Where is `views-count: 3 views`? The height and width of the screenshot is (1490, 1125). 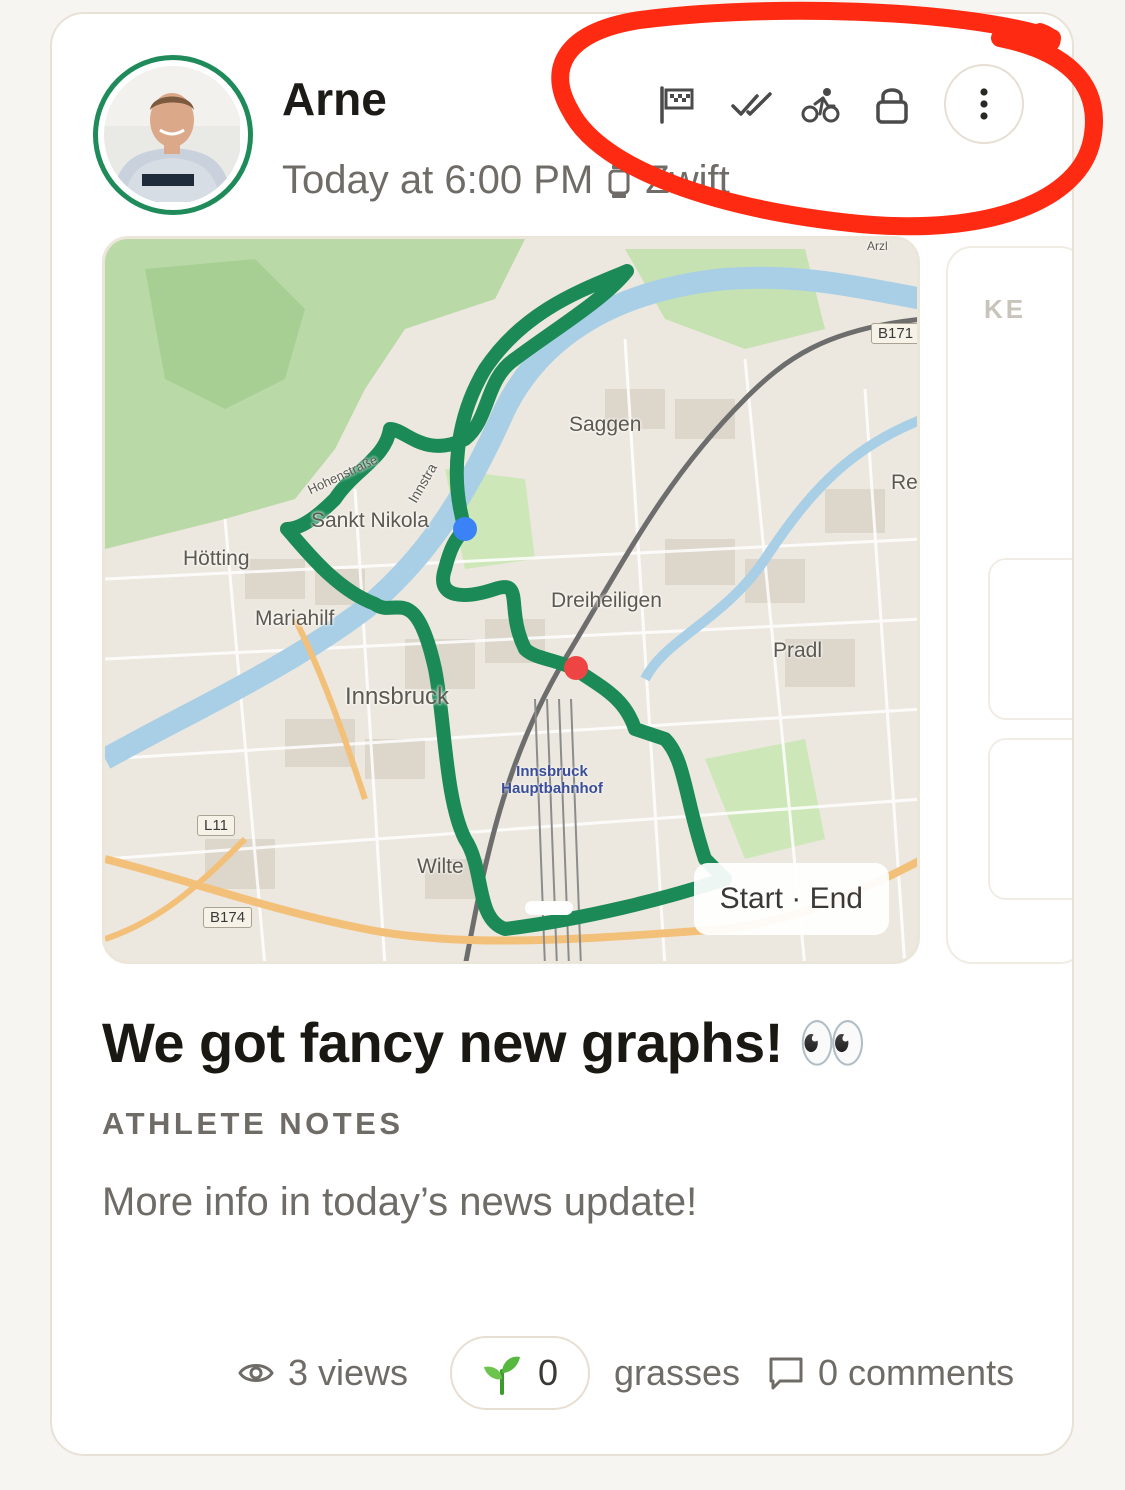 views-count: 3 views is located at coordinates (323, 1373).